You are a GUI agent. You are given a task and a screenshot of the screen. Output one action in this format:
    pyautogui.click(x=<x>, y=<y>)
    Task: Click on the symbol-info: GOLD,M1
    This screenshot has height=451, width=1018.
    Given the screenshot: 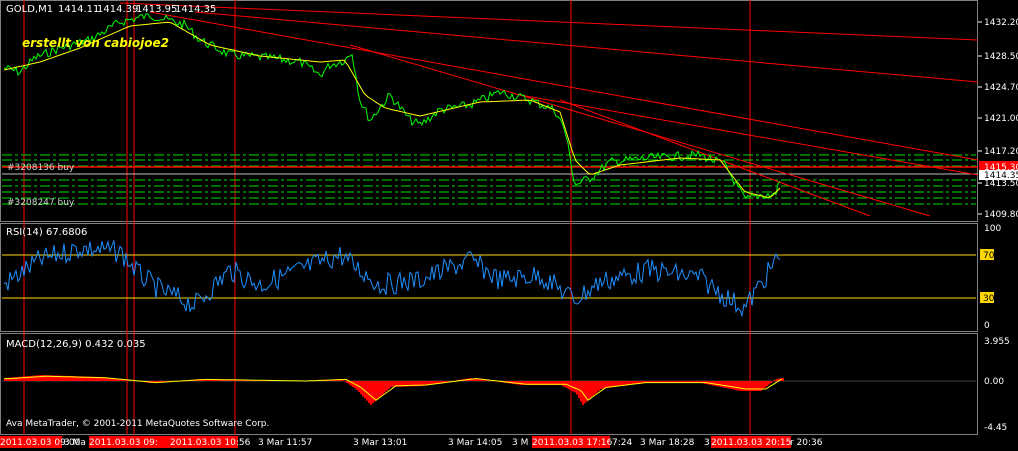 What is the action you would take?
    pyautogui.click(x=29, y=9)
    